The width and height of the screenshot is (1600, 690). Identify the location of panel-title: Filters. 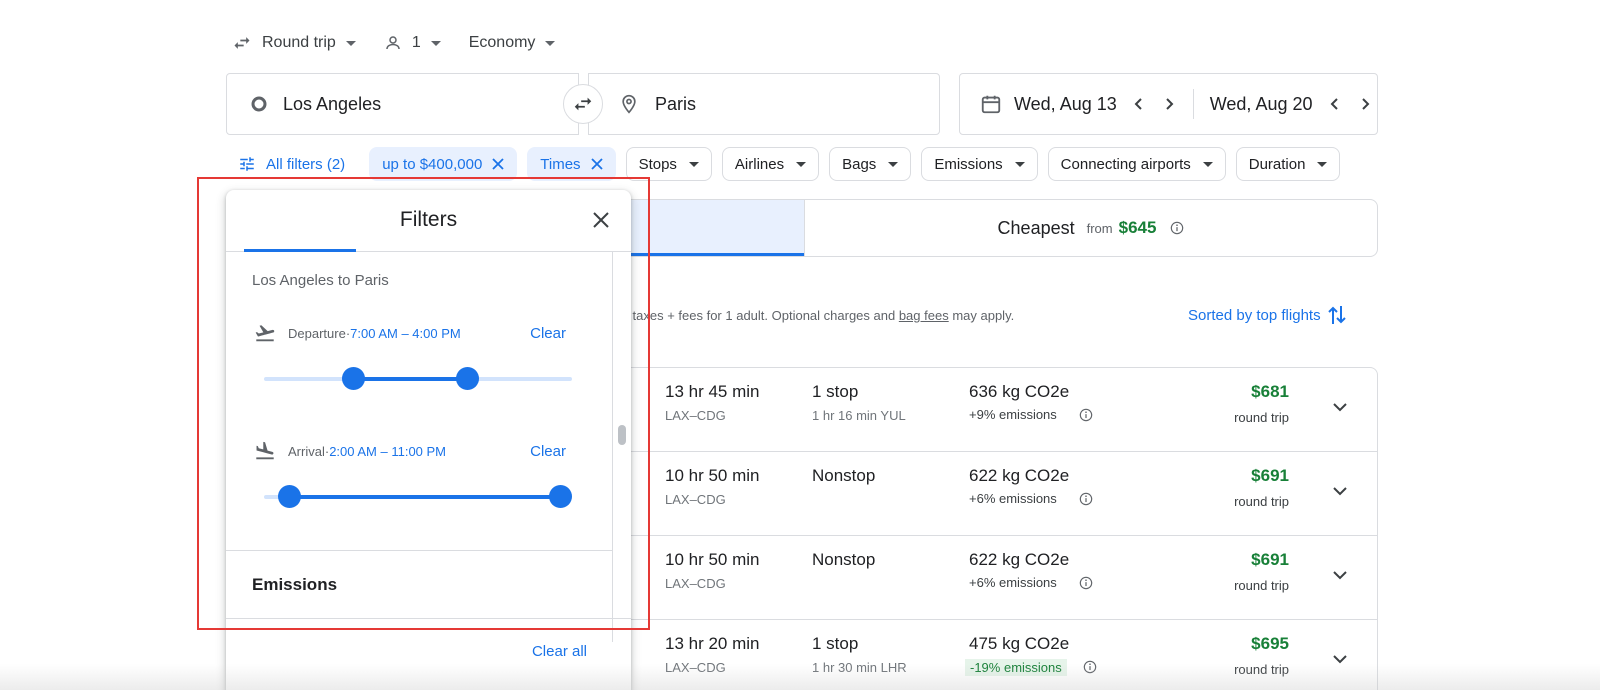
(428, 219).